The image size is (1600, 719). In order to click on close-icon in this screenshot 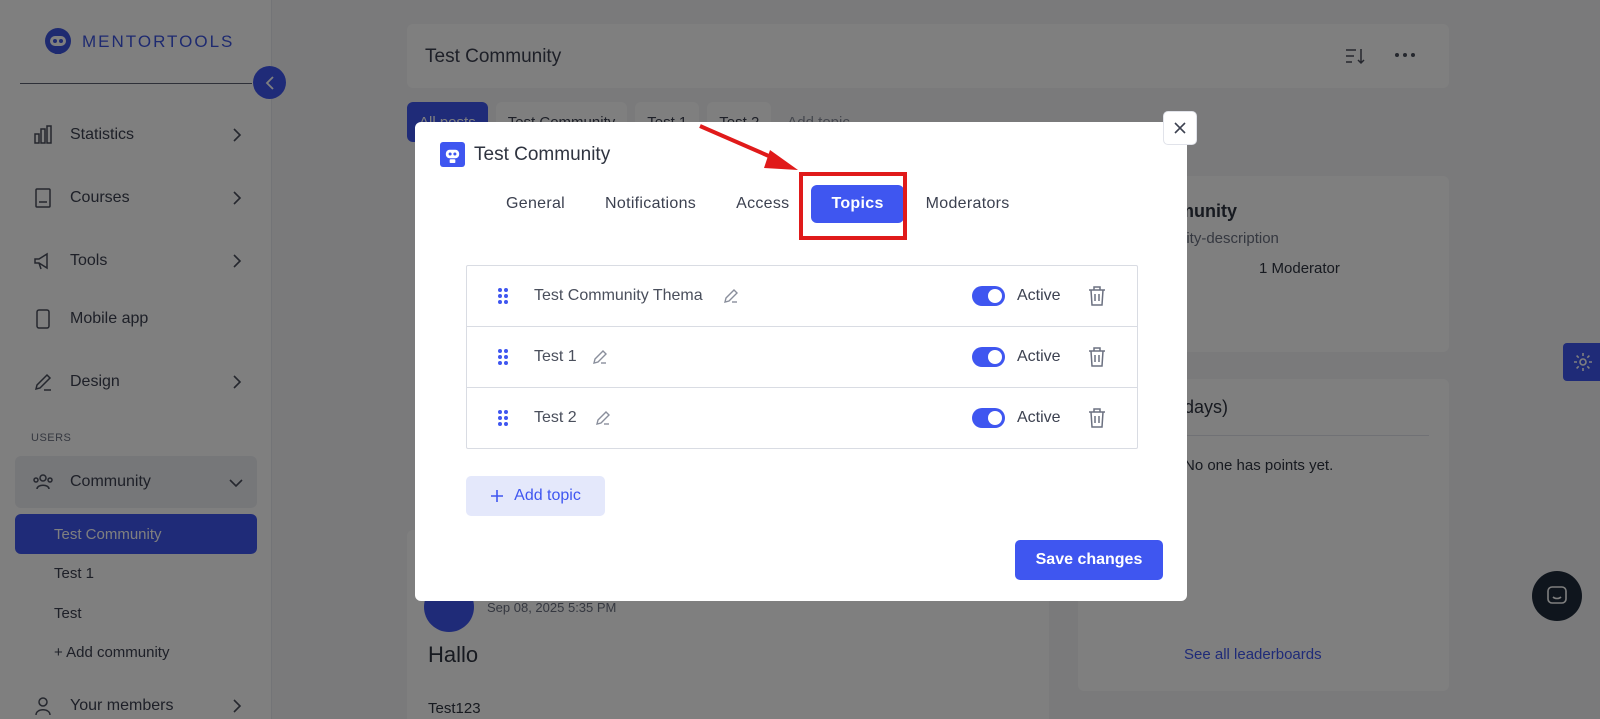, I will do `click(1180, 128)`.